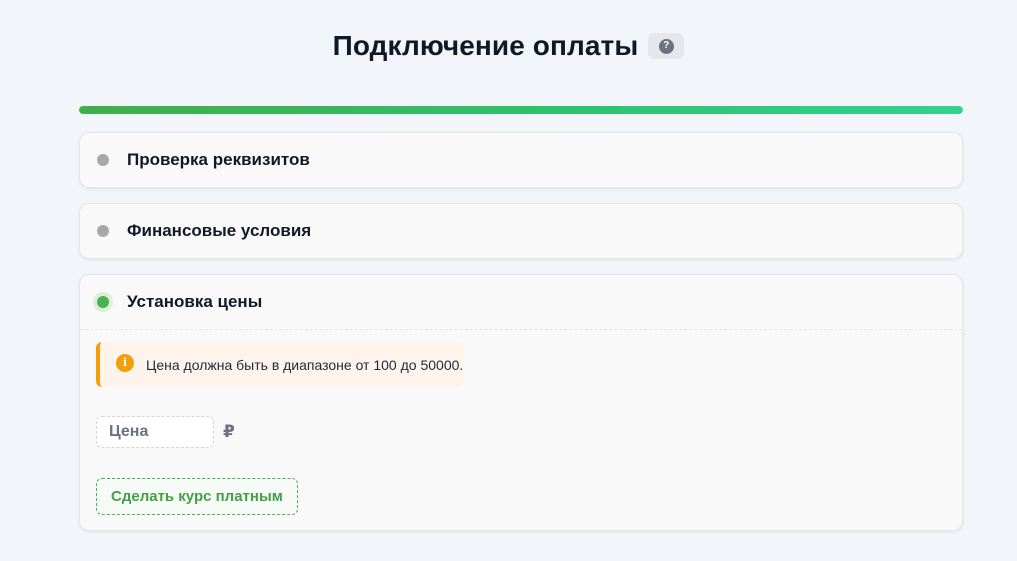  Describe the element at coordinates (218, 159) in the screenshot. I see `step-title: Проверка реквизитов` at that location.